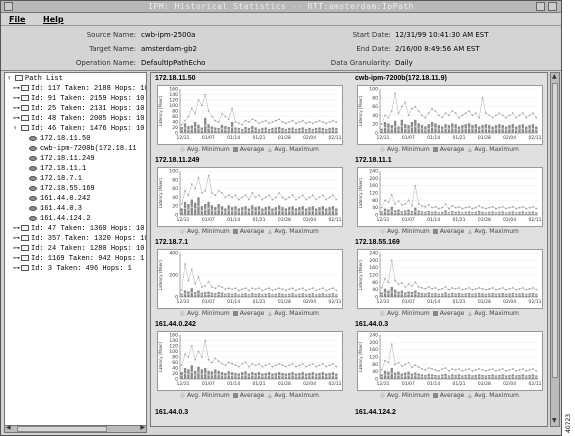 This screenshot has height=436, width=575. What do you see at coordinates (173, 101) in the screenshot?
I see `y-tick-label: 120` at bounding box center [173, 101].